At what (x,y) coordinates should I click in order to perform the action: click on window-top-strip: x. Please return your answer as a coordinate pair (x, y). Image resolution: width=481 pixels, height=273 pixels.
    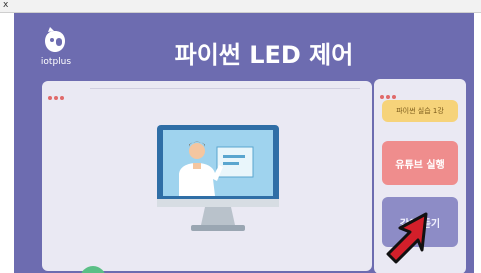
    Looking at the image, I should click on (240, 6).